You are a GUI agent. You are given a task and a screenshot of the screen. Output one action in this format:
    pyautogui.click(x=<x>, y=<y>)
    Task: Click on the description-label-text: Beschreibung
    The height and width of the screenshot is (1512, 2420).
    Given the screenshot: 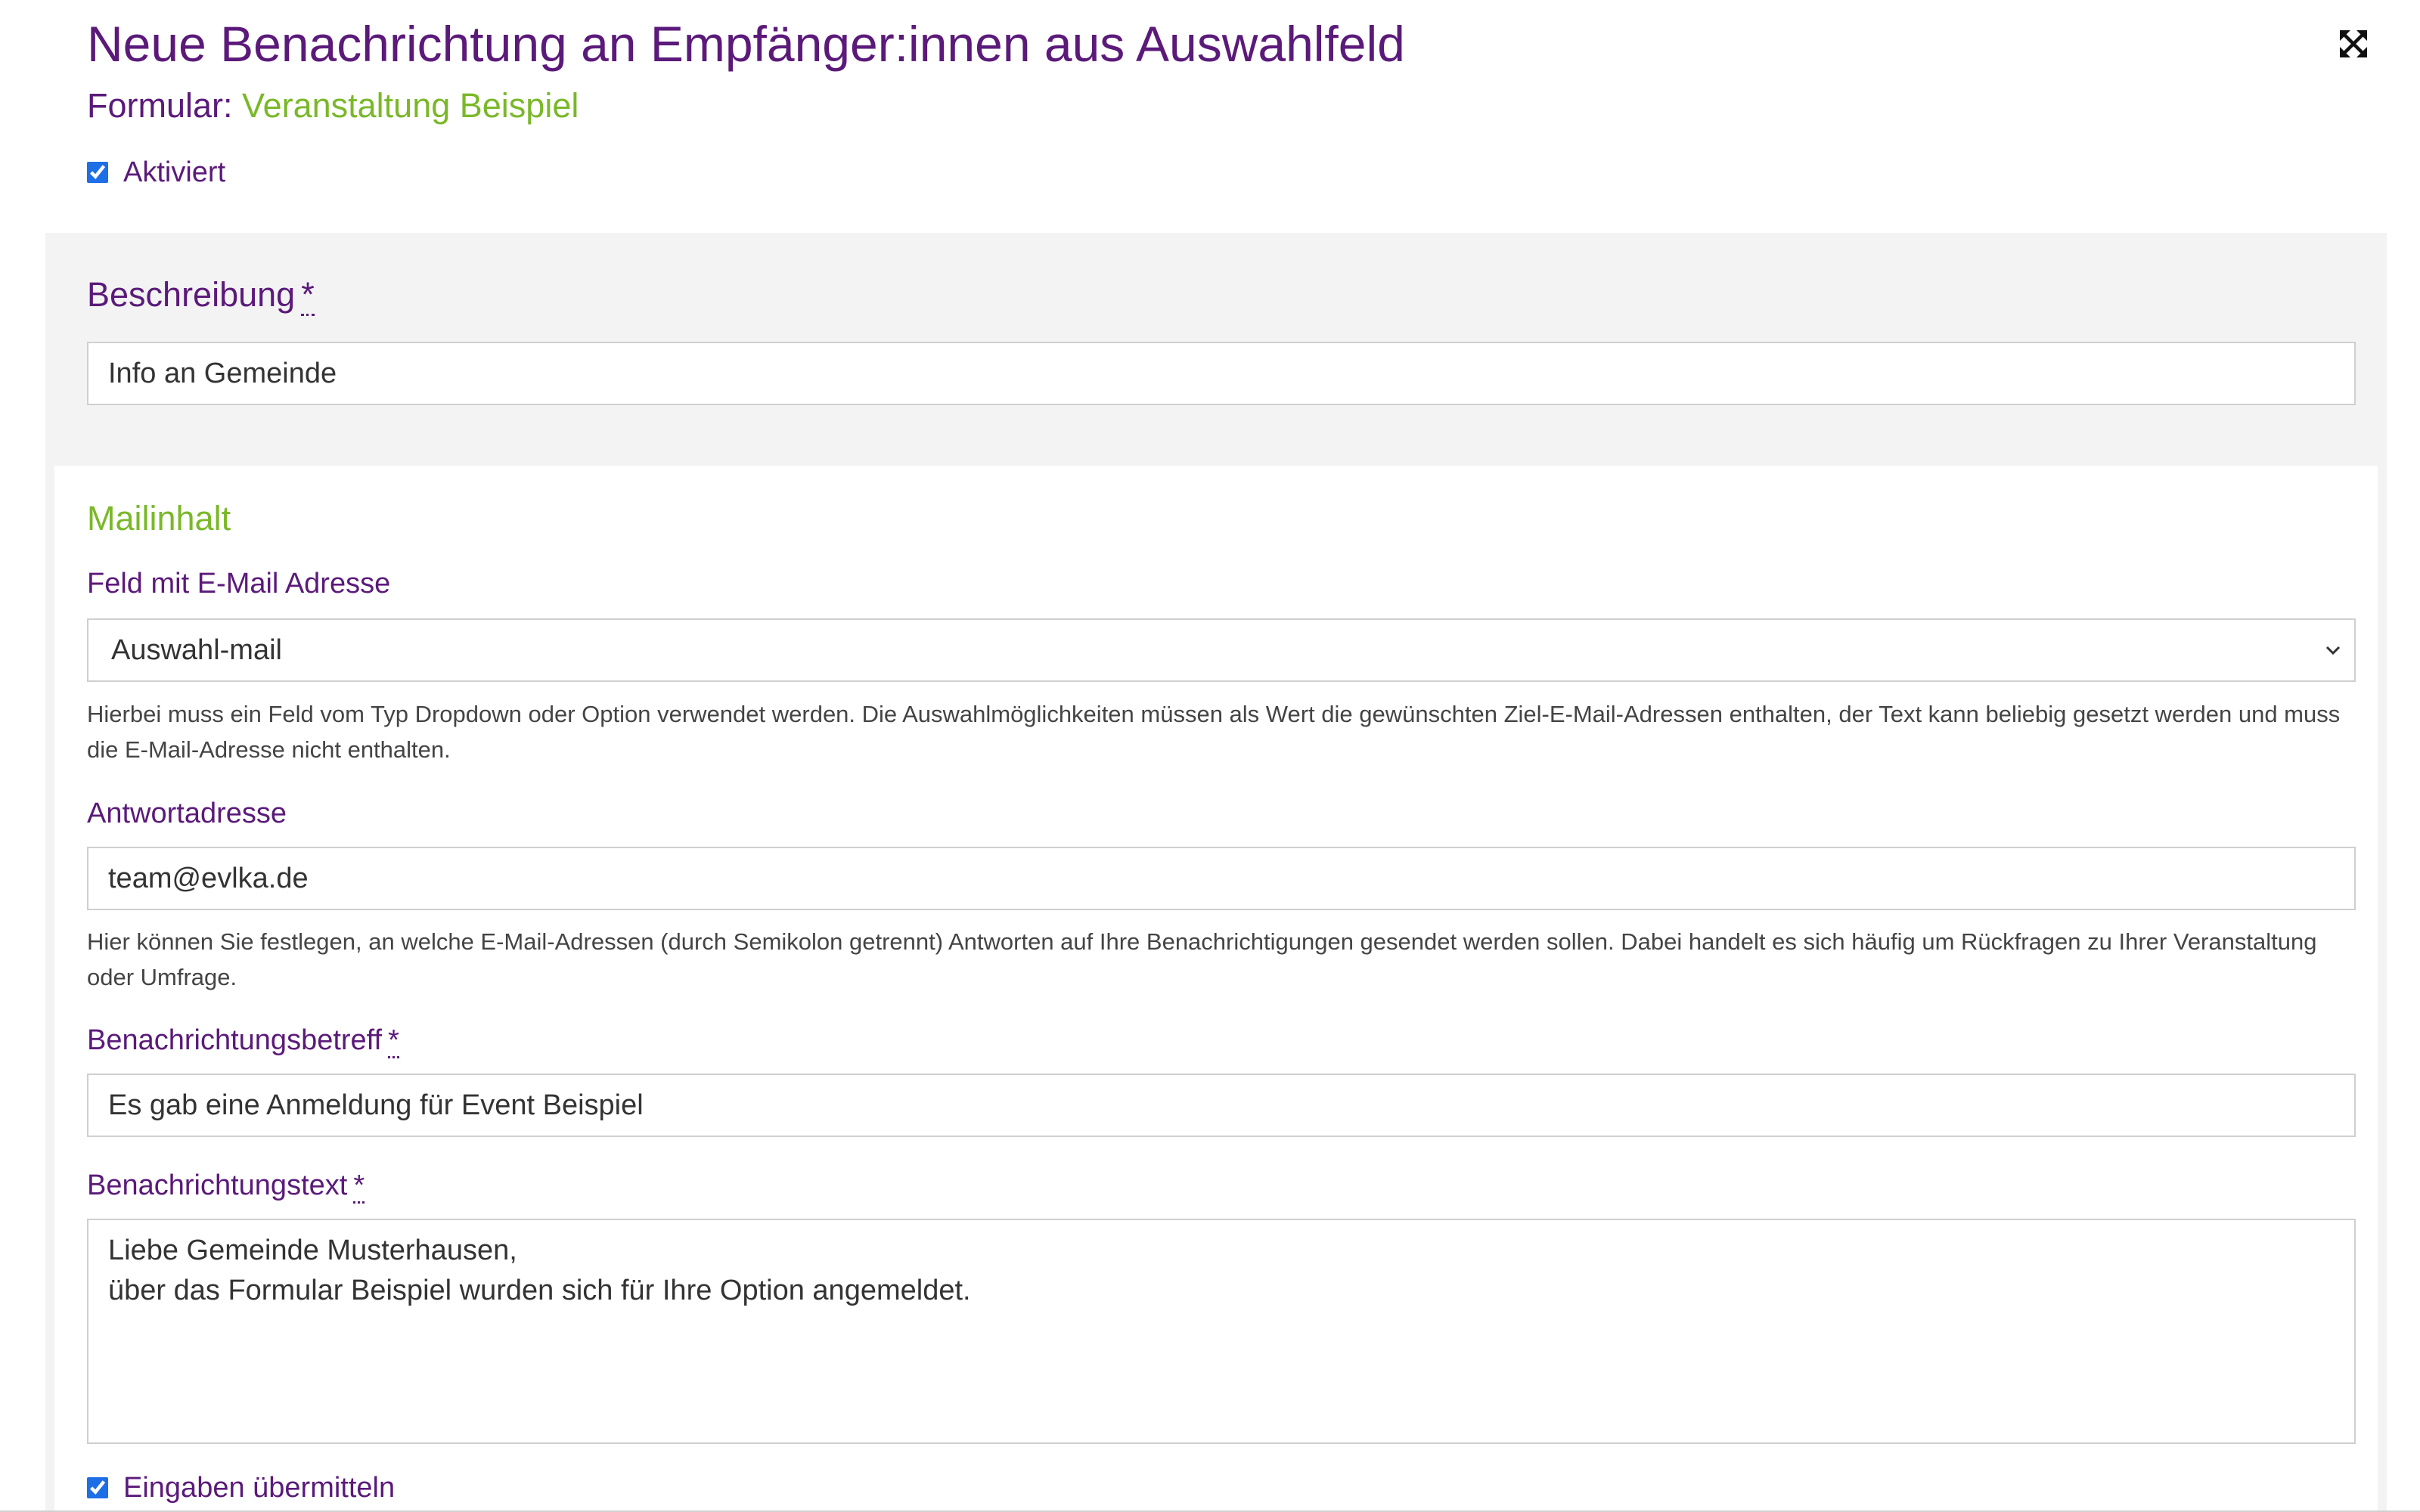 What is the action you would take?
    pyautogui.click(x=191, y=294)
    